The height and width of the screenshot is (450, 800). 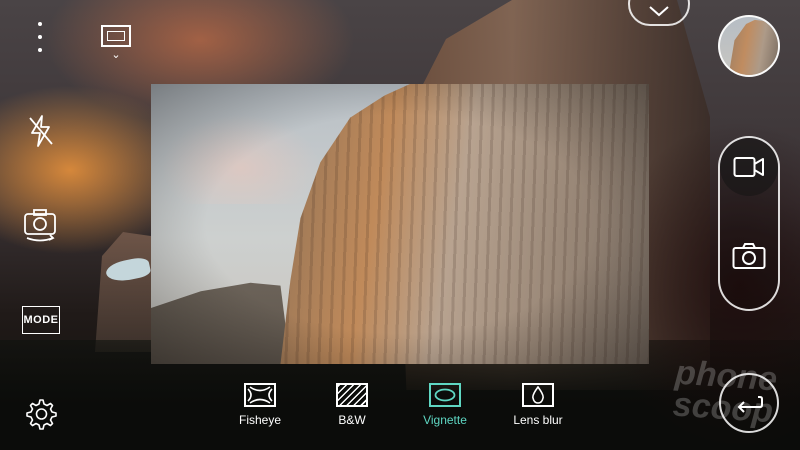 What do you see at coordinates (41, 320) in the screenshot?
I see `mode-button: MODE` at bounding box center [41, 320].